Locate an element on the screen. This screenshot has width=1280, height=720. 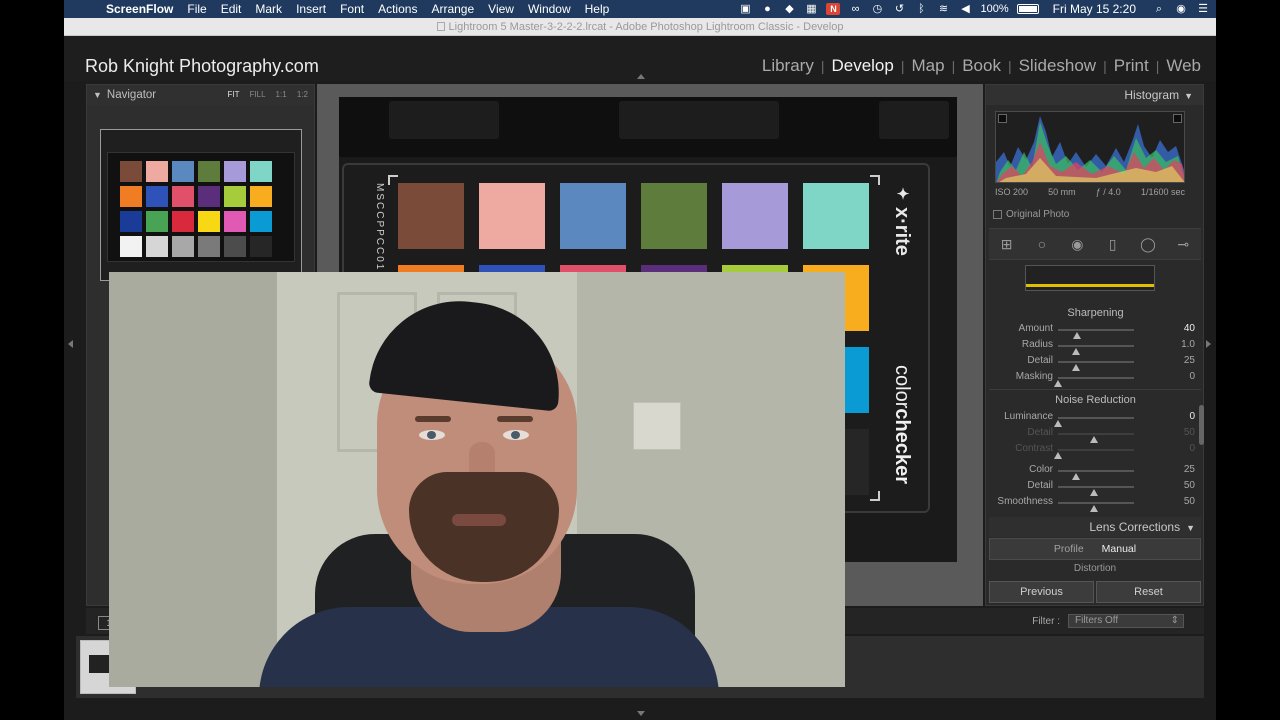
top-panel-toggle-icon is located at coordinates (641, 76).